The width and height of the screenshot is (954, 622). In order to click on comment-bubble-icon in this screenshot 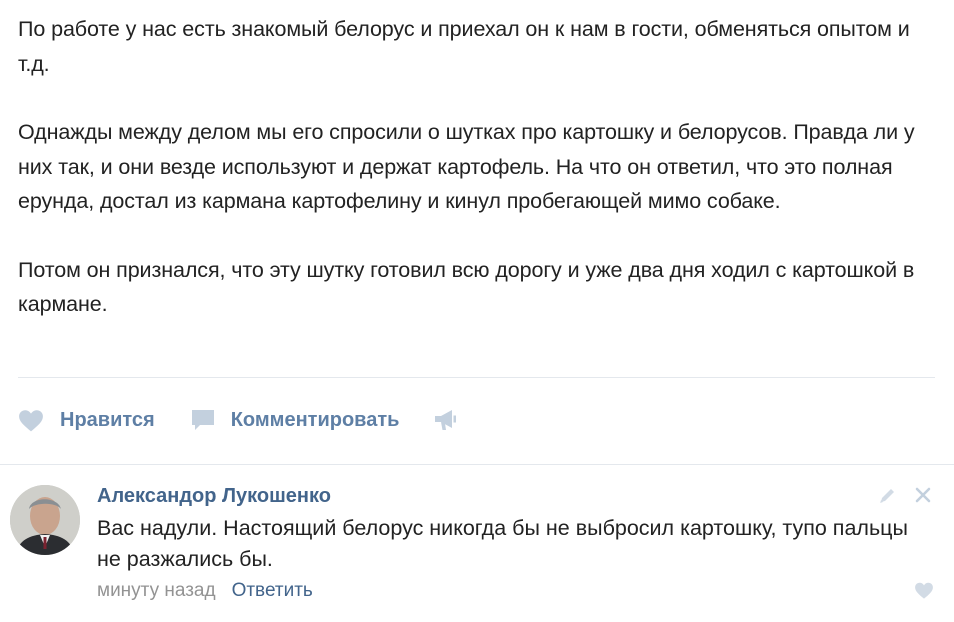, I will do `click(203, 420)`.